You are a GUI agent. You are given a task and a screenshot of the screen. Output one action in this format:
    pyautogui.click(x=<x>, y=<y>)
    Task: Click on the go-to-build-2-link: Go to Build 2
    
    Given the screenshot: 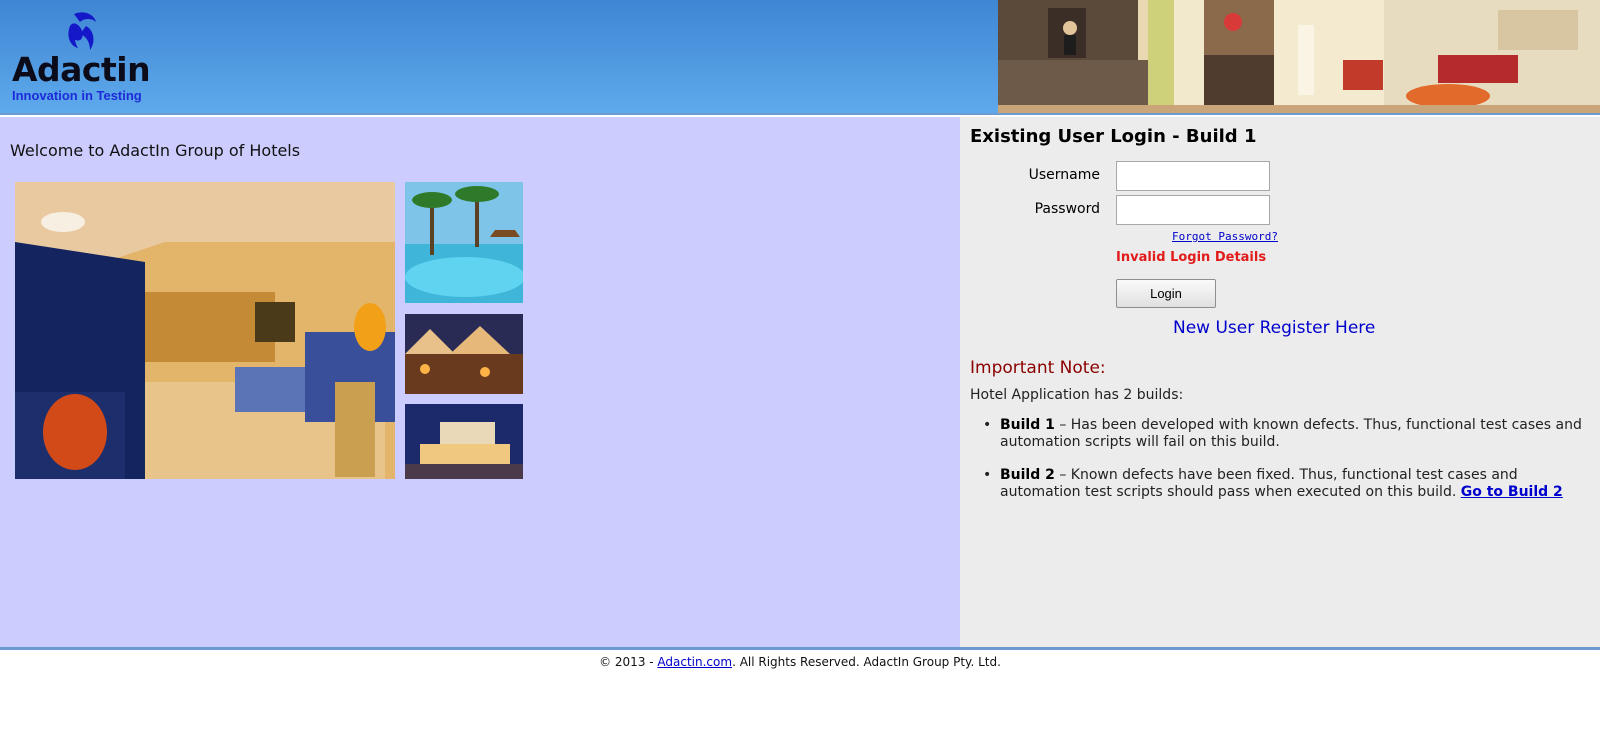 What is the action you would take?
    pyautogui.click(x=1512, y=492)
    